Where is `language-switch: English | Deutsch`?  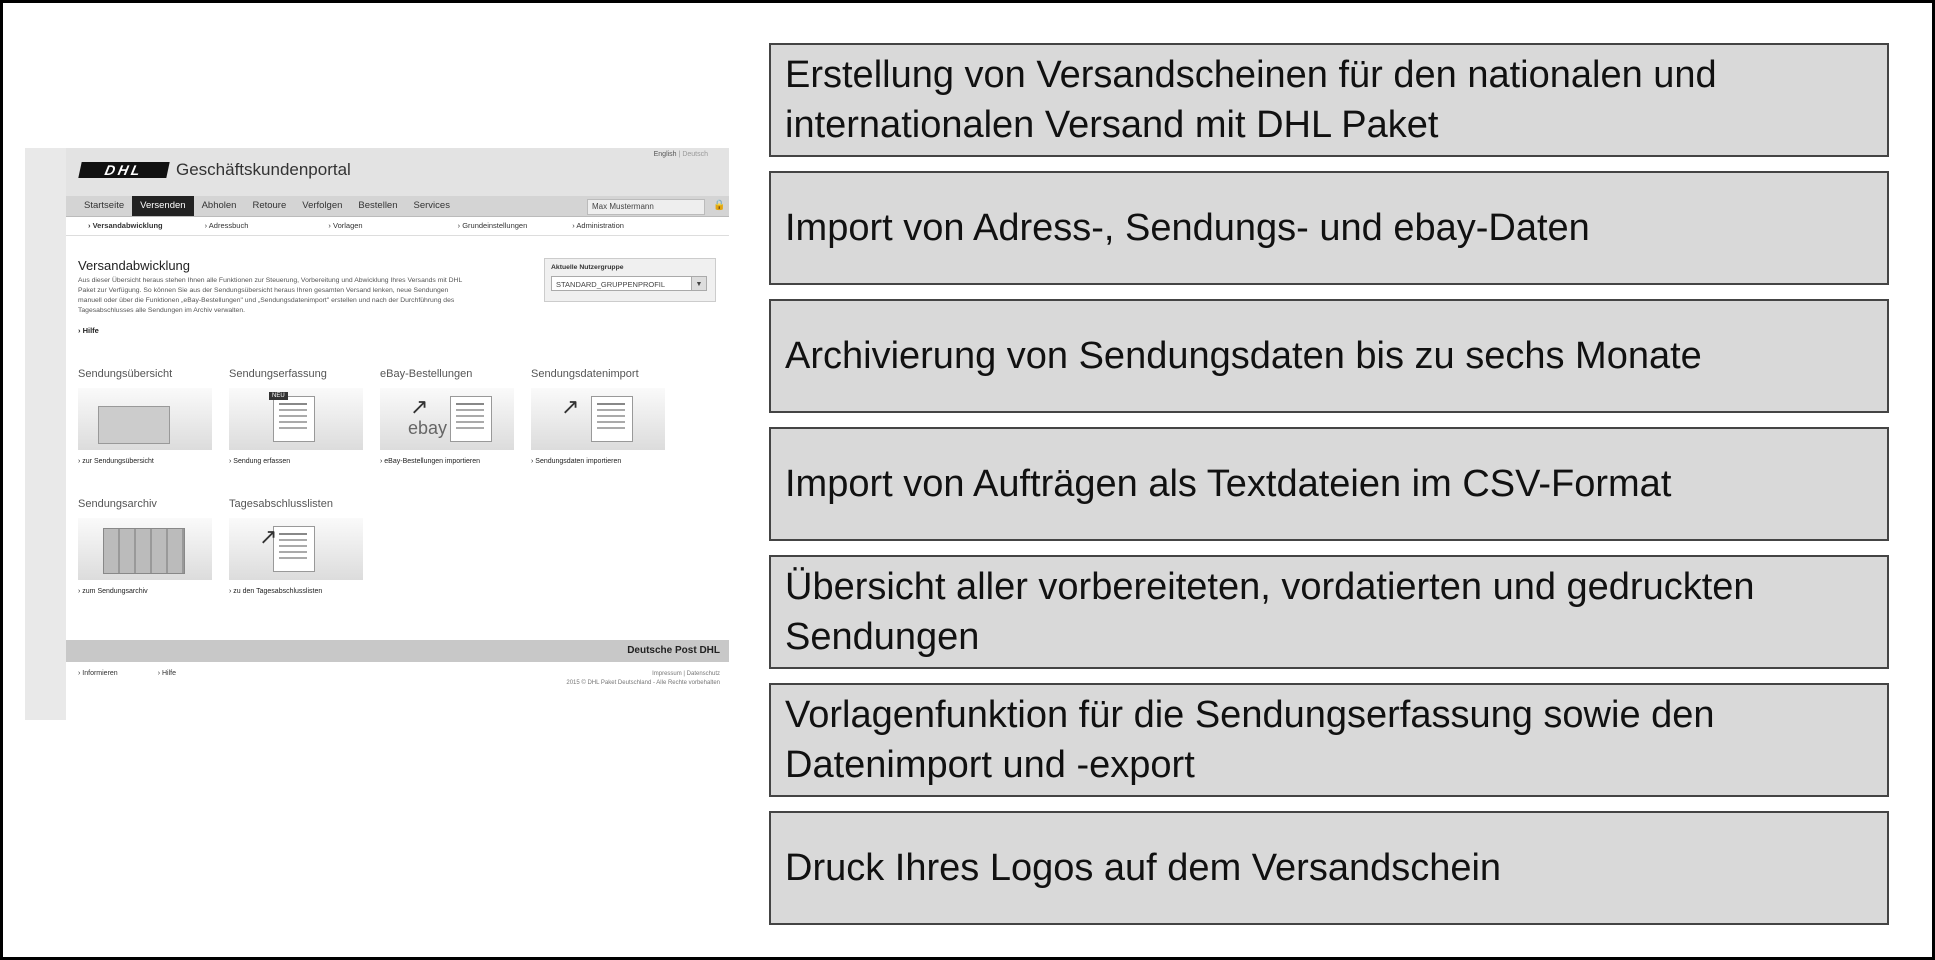
language-switch: English | Deutsch is located at coordinates (681, 154).